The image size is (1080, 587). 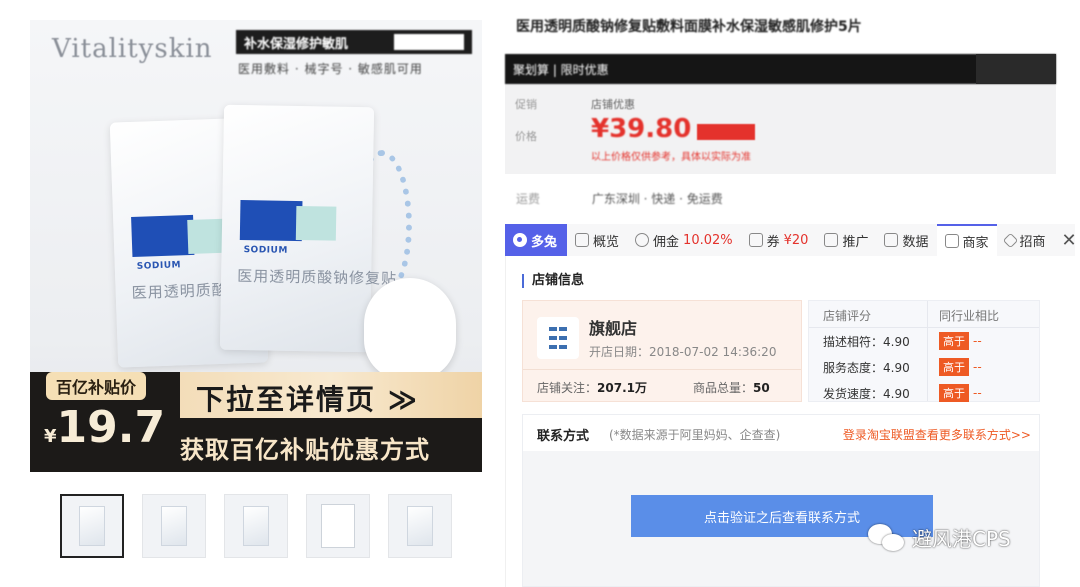 I want to click on product-sachet: SODIUM 医用透明质酸钠修复贴, so click(x=308, y=228).